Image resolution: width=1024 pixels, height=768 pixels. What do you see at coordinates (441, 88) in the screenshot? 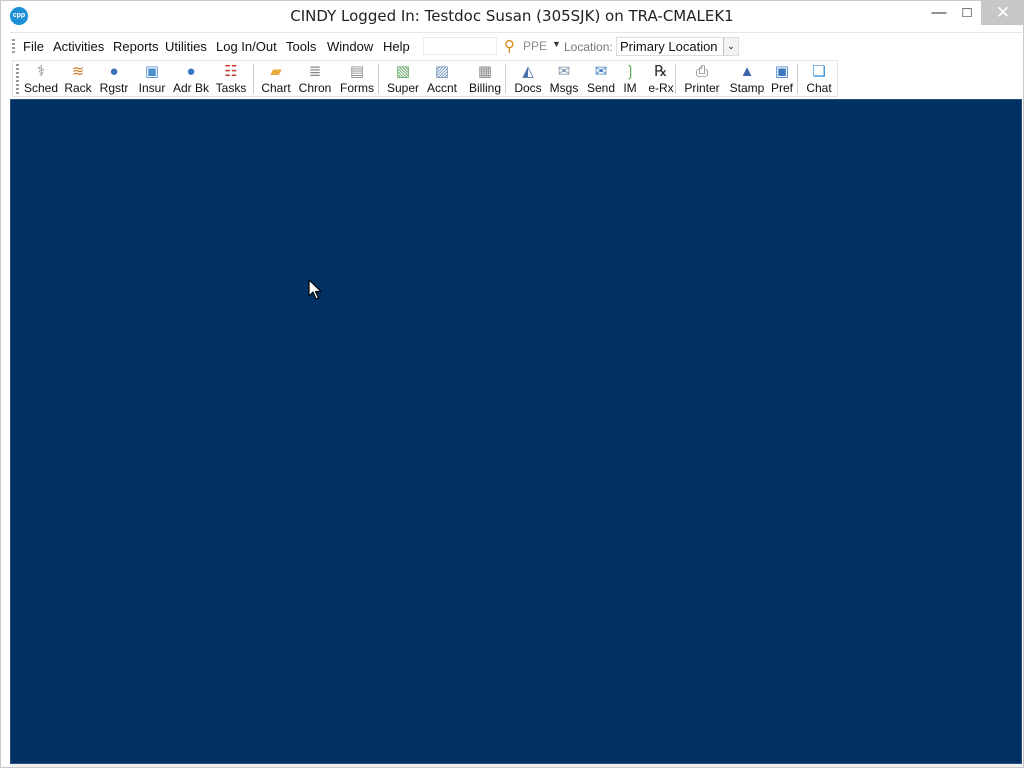
I see `toolbar-button-label: Accnt` at bounding box center [441, 88].